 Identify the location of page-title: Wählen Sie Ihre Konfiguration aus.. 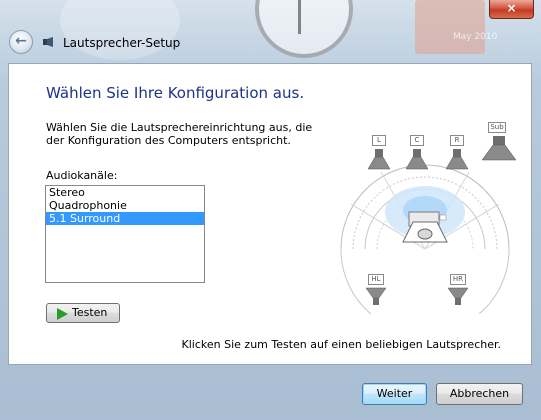
(175, 93).